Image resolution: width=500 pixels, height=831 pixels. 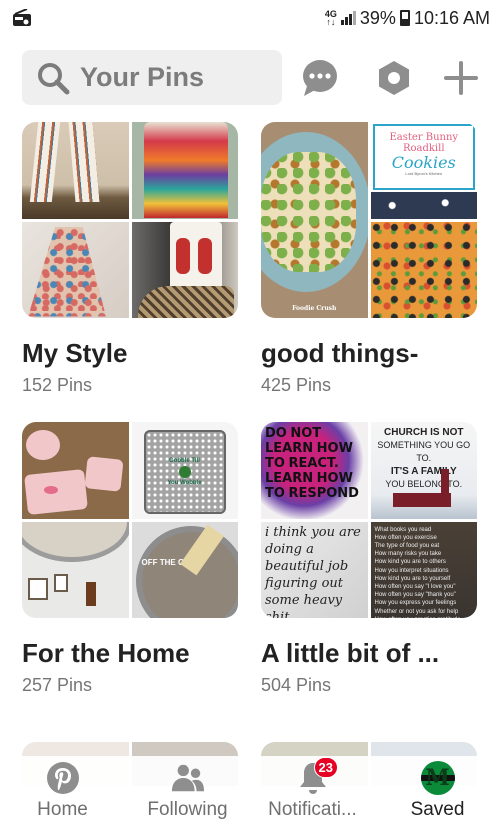 I want to click on people-icon, so click(x=187, y=778).